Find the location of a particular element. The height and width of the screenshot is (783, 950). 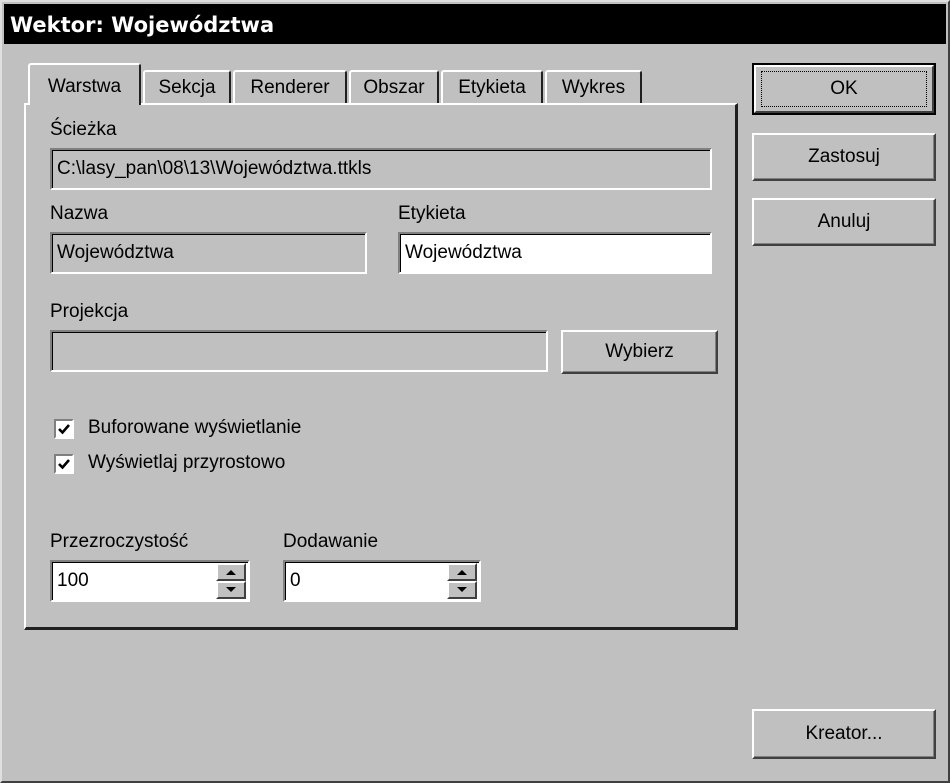

transparency-spinner is located at coordinates (231, 581).